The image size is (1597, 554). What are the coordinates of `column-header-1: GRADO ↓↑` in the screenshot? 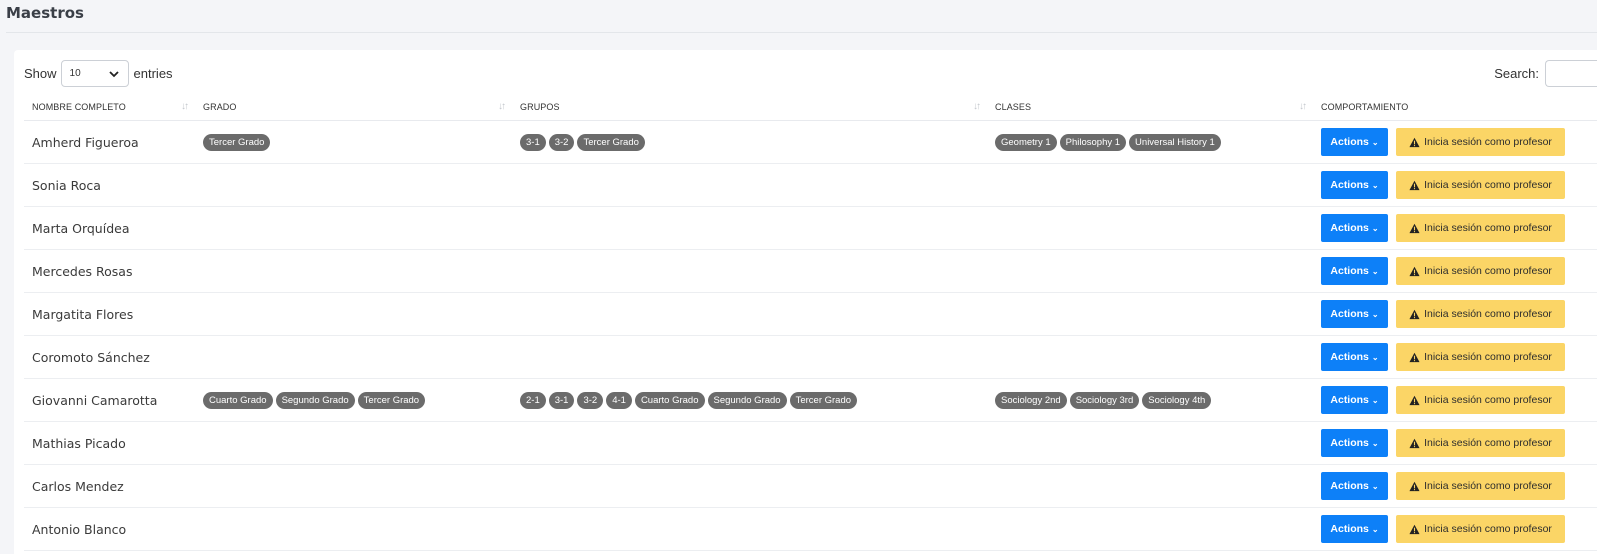 It's located at (353, 107).